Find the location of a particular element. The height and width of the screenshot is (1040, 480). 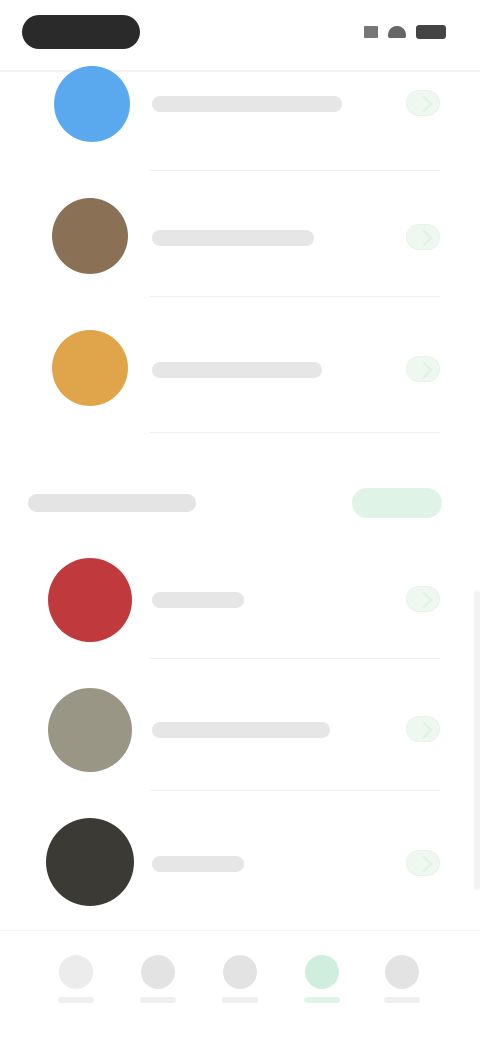

people-icon is located at coordinates (322, 972).